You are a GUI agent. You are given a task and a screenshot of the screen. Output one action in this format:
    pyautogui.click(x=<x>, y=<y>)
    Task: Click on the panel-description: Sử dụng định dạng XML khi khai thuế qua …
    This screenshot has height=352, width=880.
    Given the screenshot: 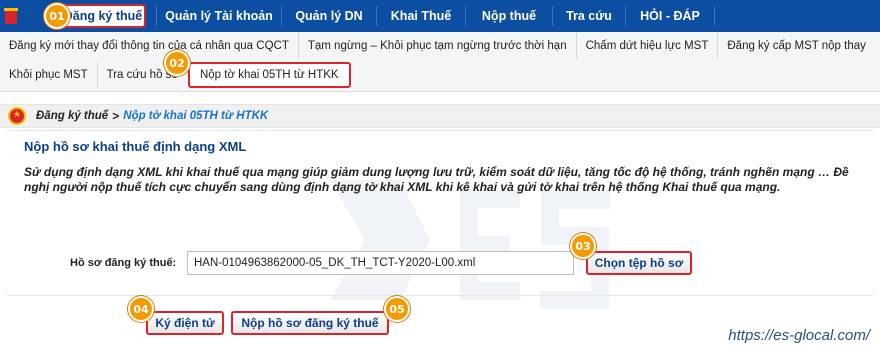 What is the action you would take?
    pyautogui.click(x=436, y=179)
    